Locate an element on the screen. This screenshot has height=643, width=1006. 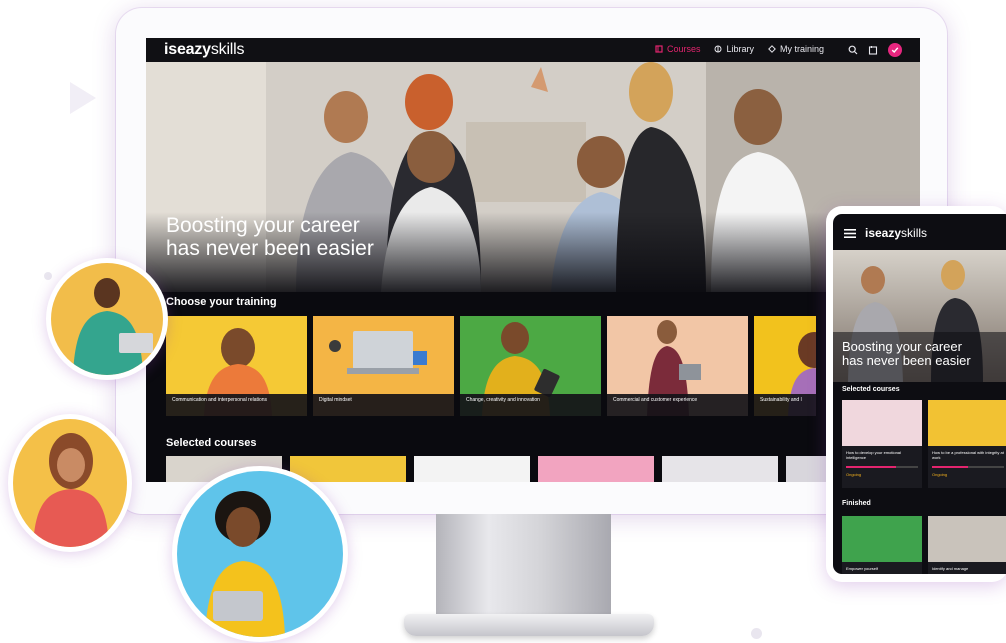
nav-menu: Courses Library My training is located at coordinates (739, 49).